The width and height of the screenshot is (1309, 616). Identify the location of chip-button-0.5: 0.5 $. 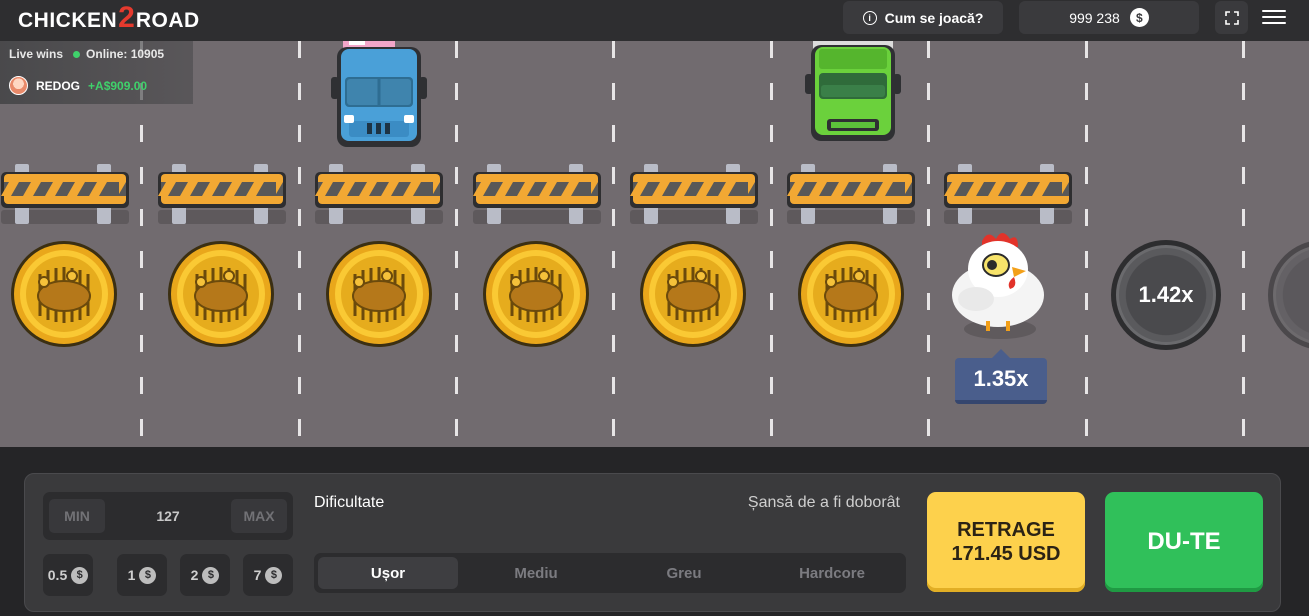
(68, 575).